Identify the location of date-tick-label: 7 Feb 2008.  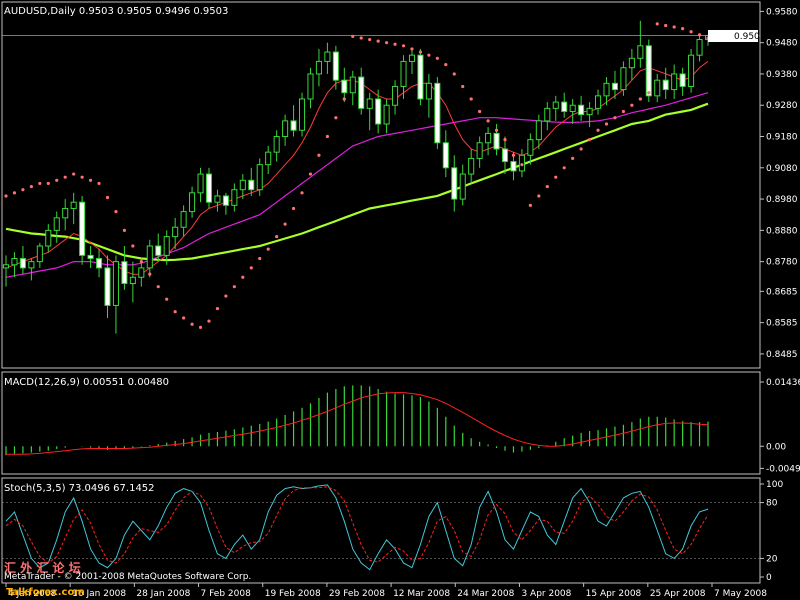
(226, 594).